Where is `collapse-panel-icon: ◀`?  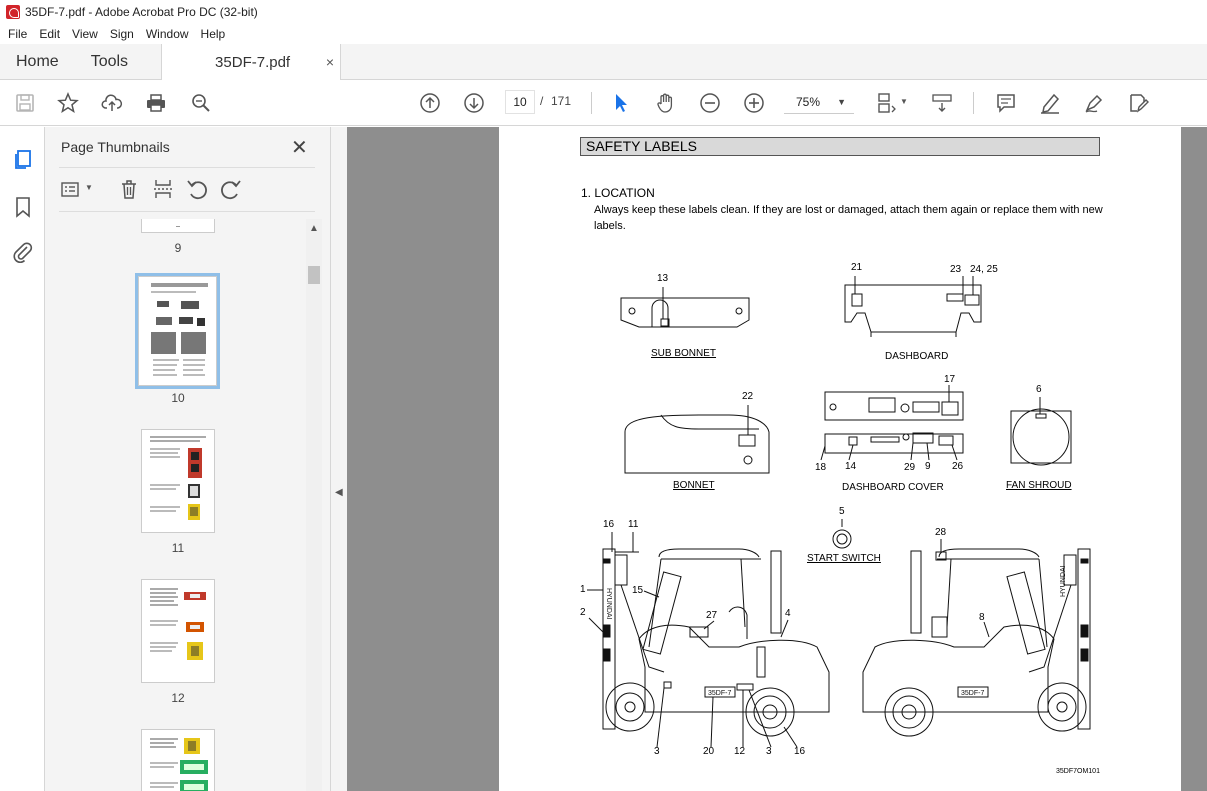 collapse-panel-icon: ◀ is located at coordinates (339, 492).